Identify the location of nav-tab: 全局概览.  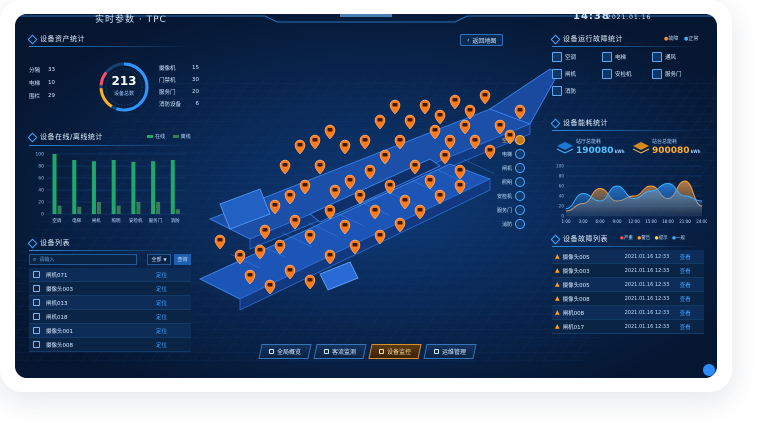
(285, 351).